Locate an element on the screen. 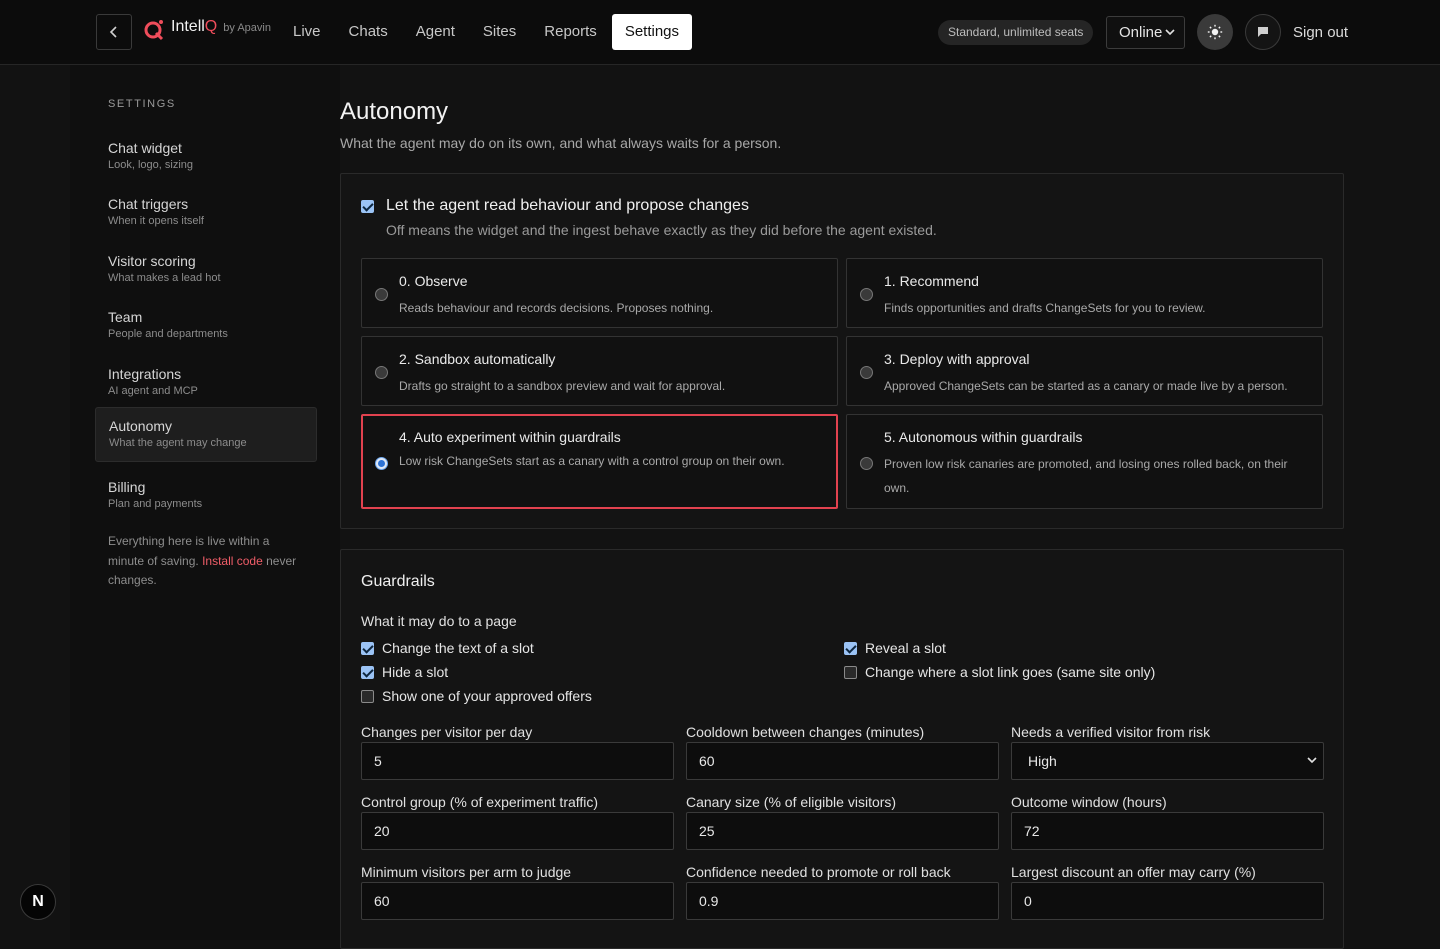 The height and width of the screenshot is (949, 1440). sidebar-item-team: Team People and departments is located at coordinates (206, 326).